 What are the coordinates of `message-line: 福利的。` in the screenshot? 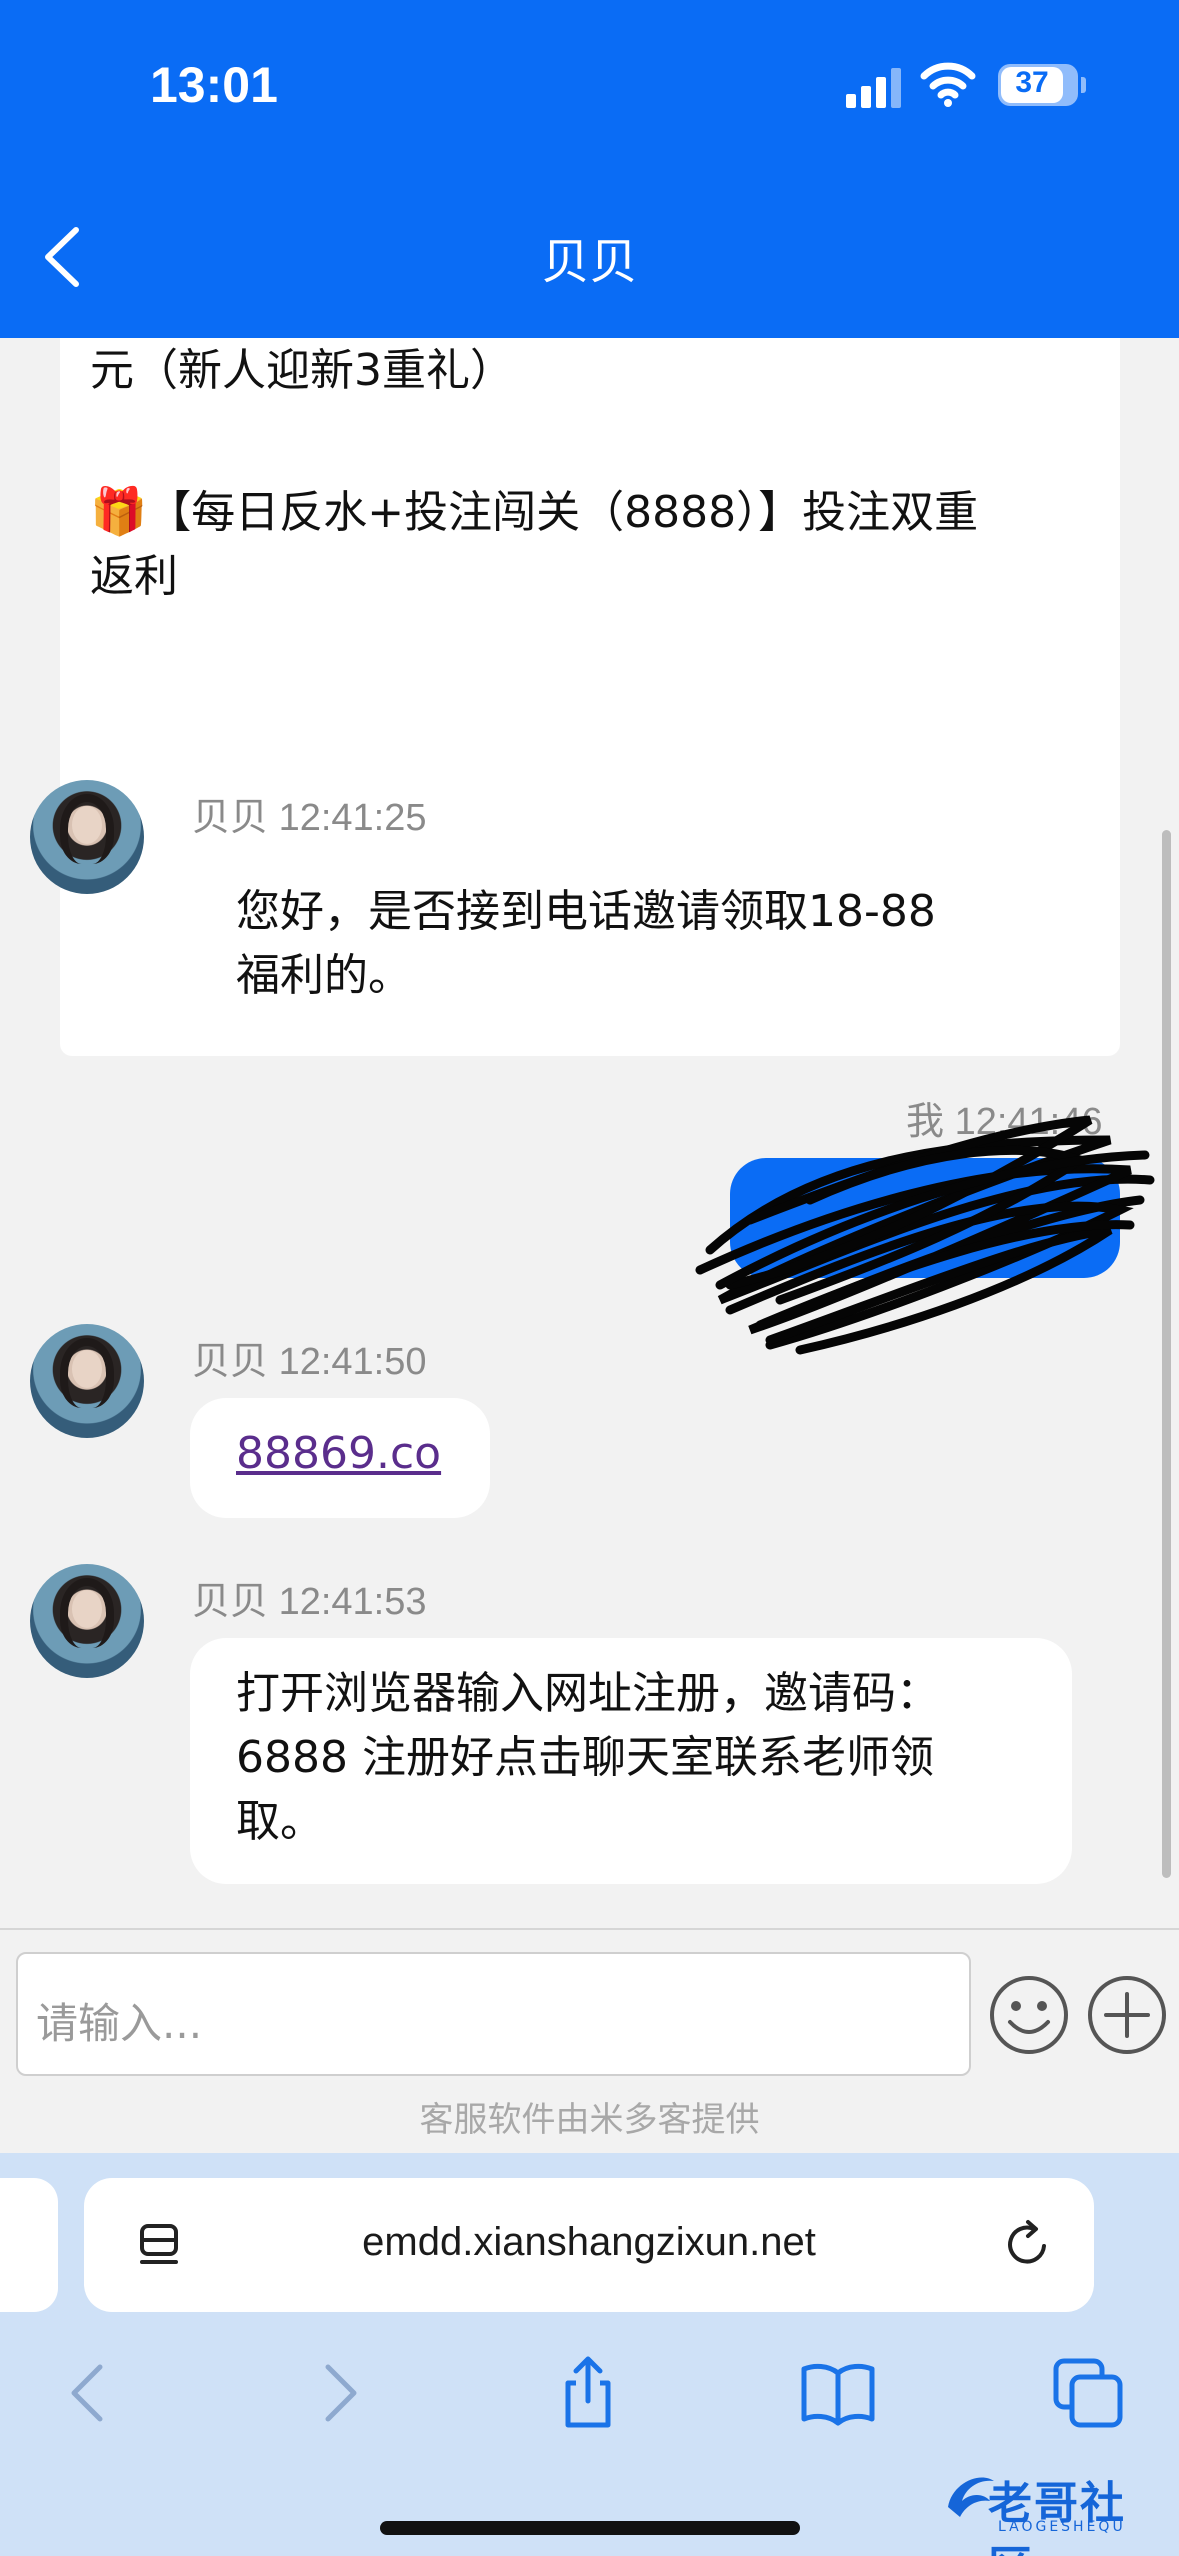 It's located at (324, 975).